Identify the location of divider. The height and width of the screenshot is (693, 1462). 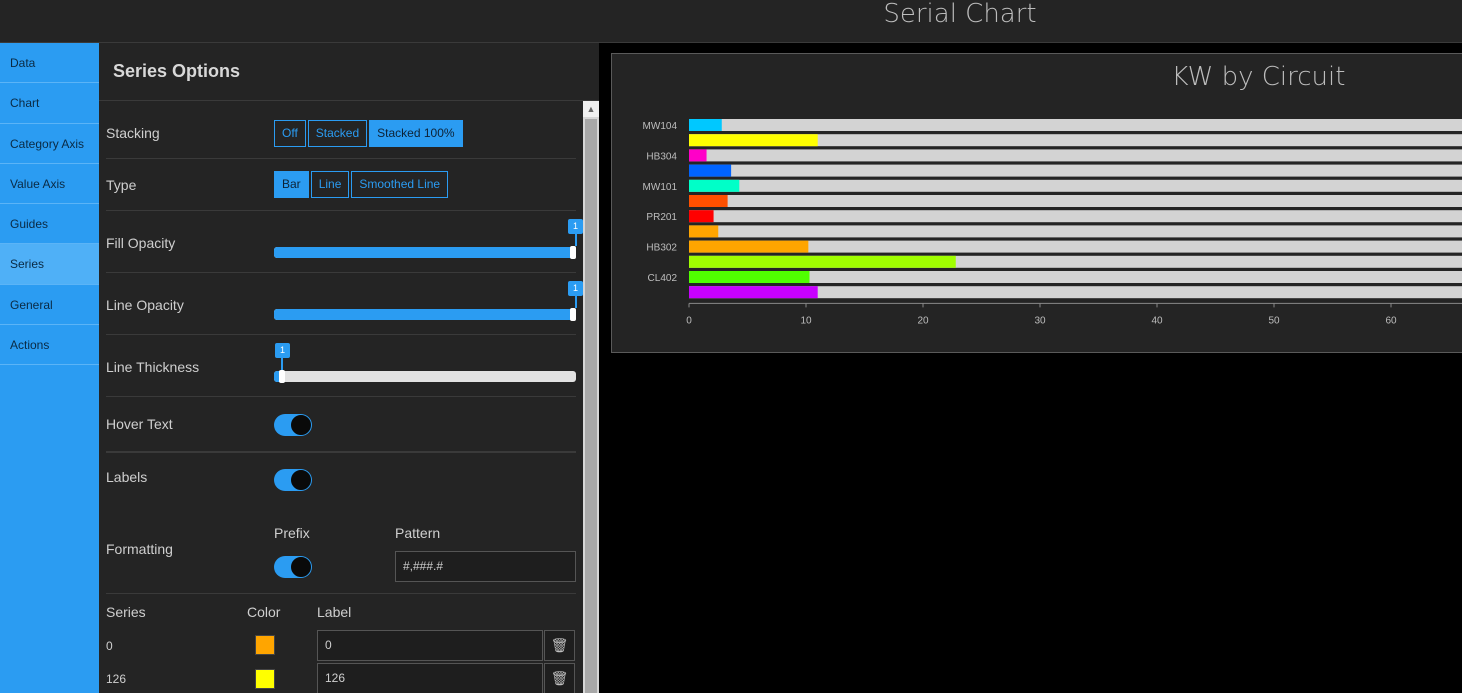
(341, 452).